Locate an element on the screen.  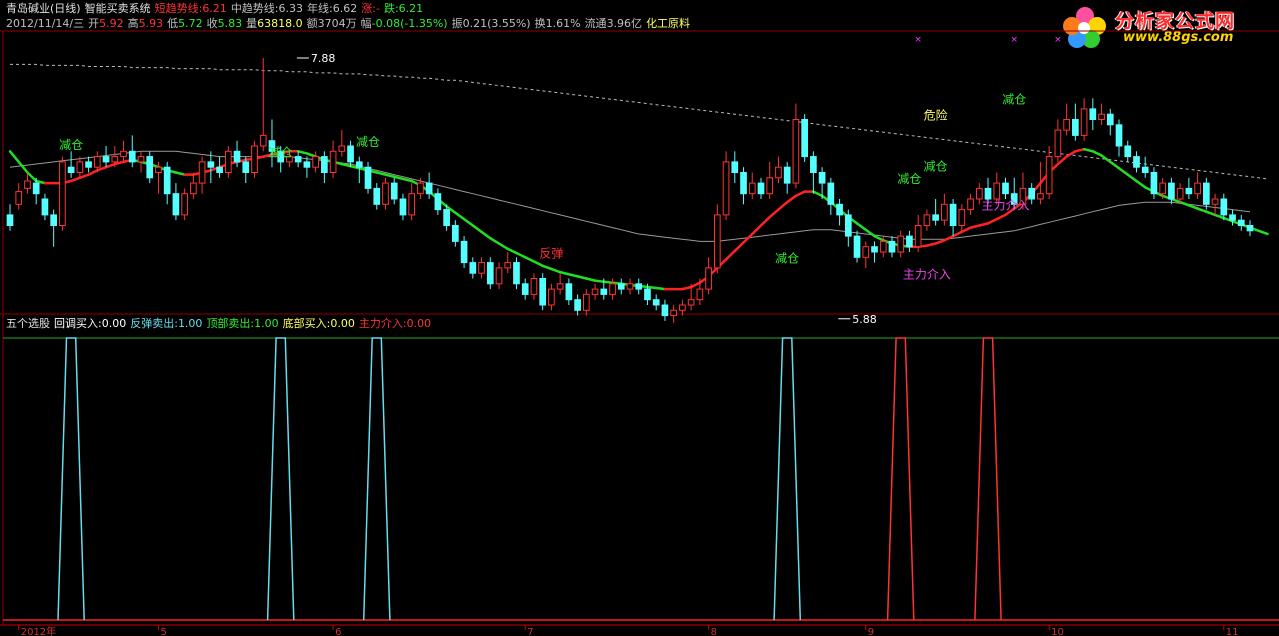
signal-label: 危险 is located at coordinates (936, 115).